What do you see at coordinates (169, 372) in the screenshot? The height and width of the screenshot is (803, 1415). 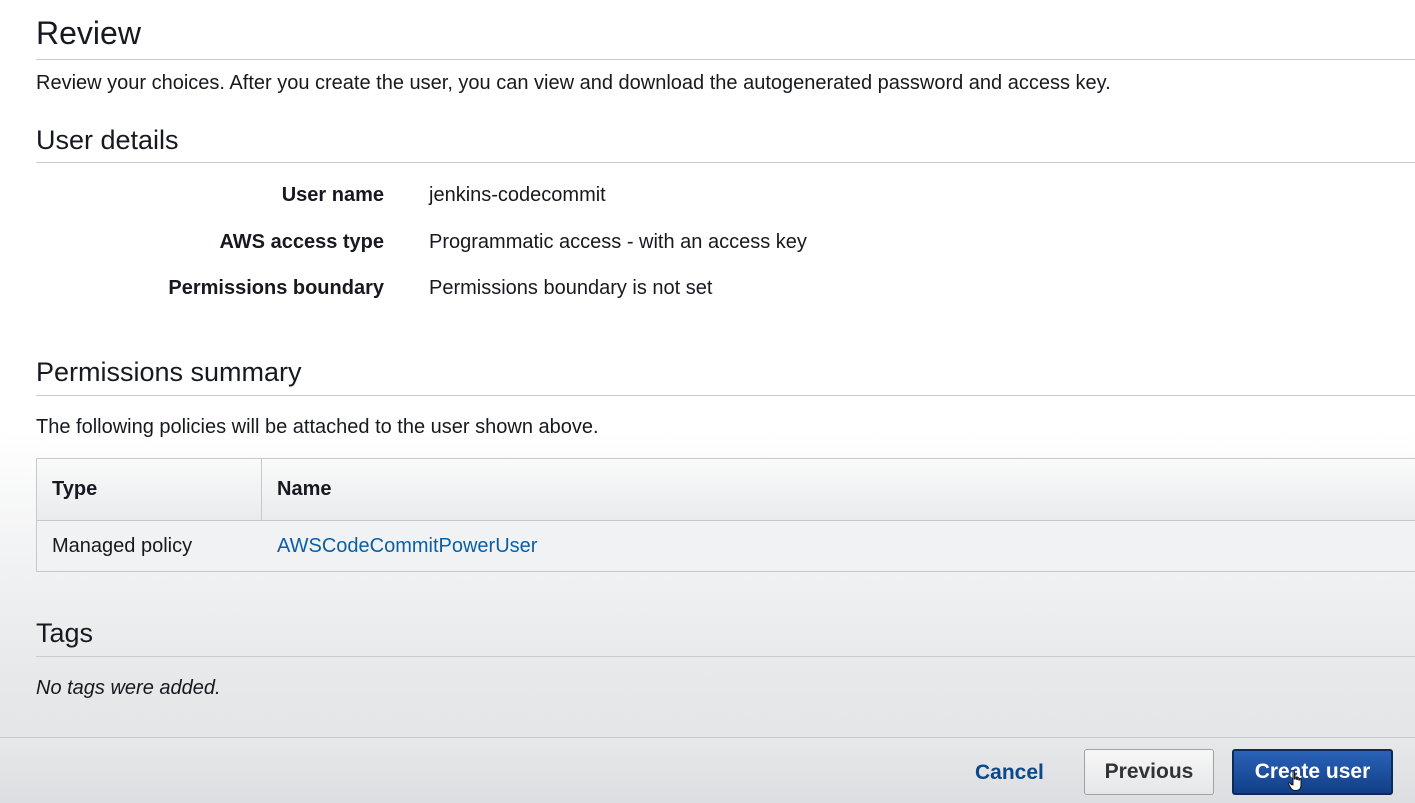 I see `permissions-summary-heading: Permissions summary` at bounding box center [169, 372].